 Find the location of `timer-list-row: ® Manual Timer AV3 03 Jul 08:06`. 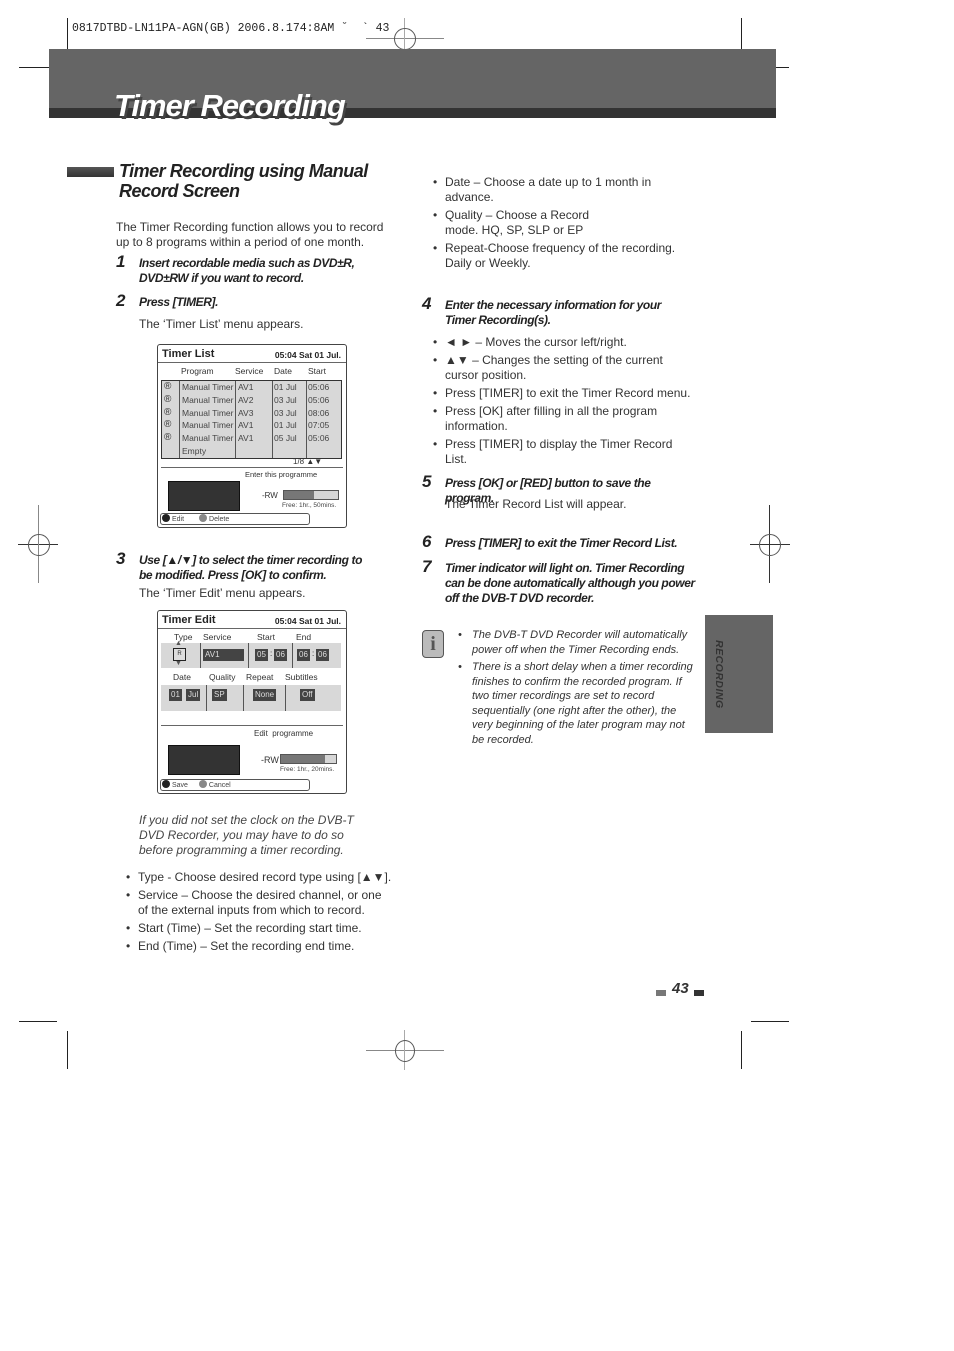

timer-list-row: ® Manual Timer AV3 03 Jul 08:06 is located at coordinates (251, 413).